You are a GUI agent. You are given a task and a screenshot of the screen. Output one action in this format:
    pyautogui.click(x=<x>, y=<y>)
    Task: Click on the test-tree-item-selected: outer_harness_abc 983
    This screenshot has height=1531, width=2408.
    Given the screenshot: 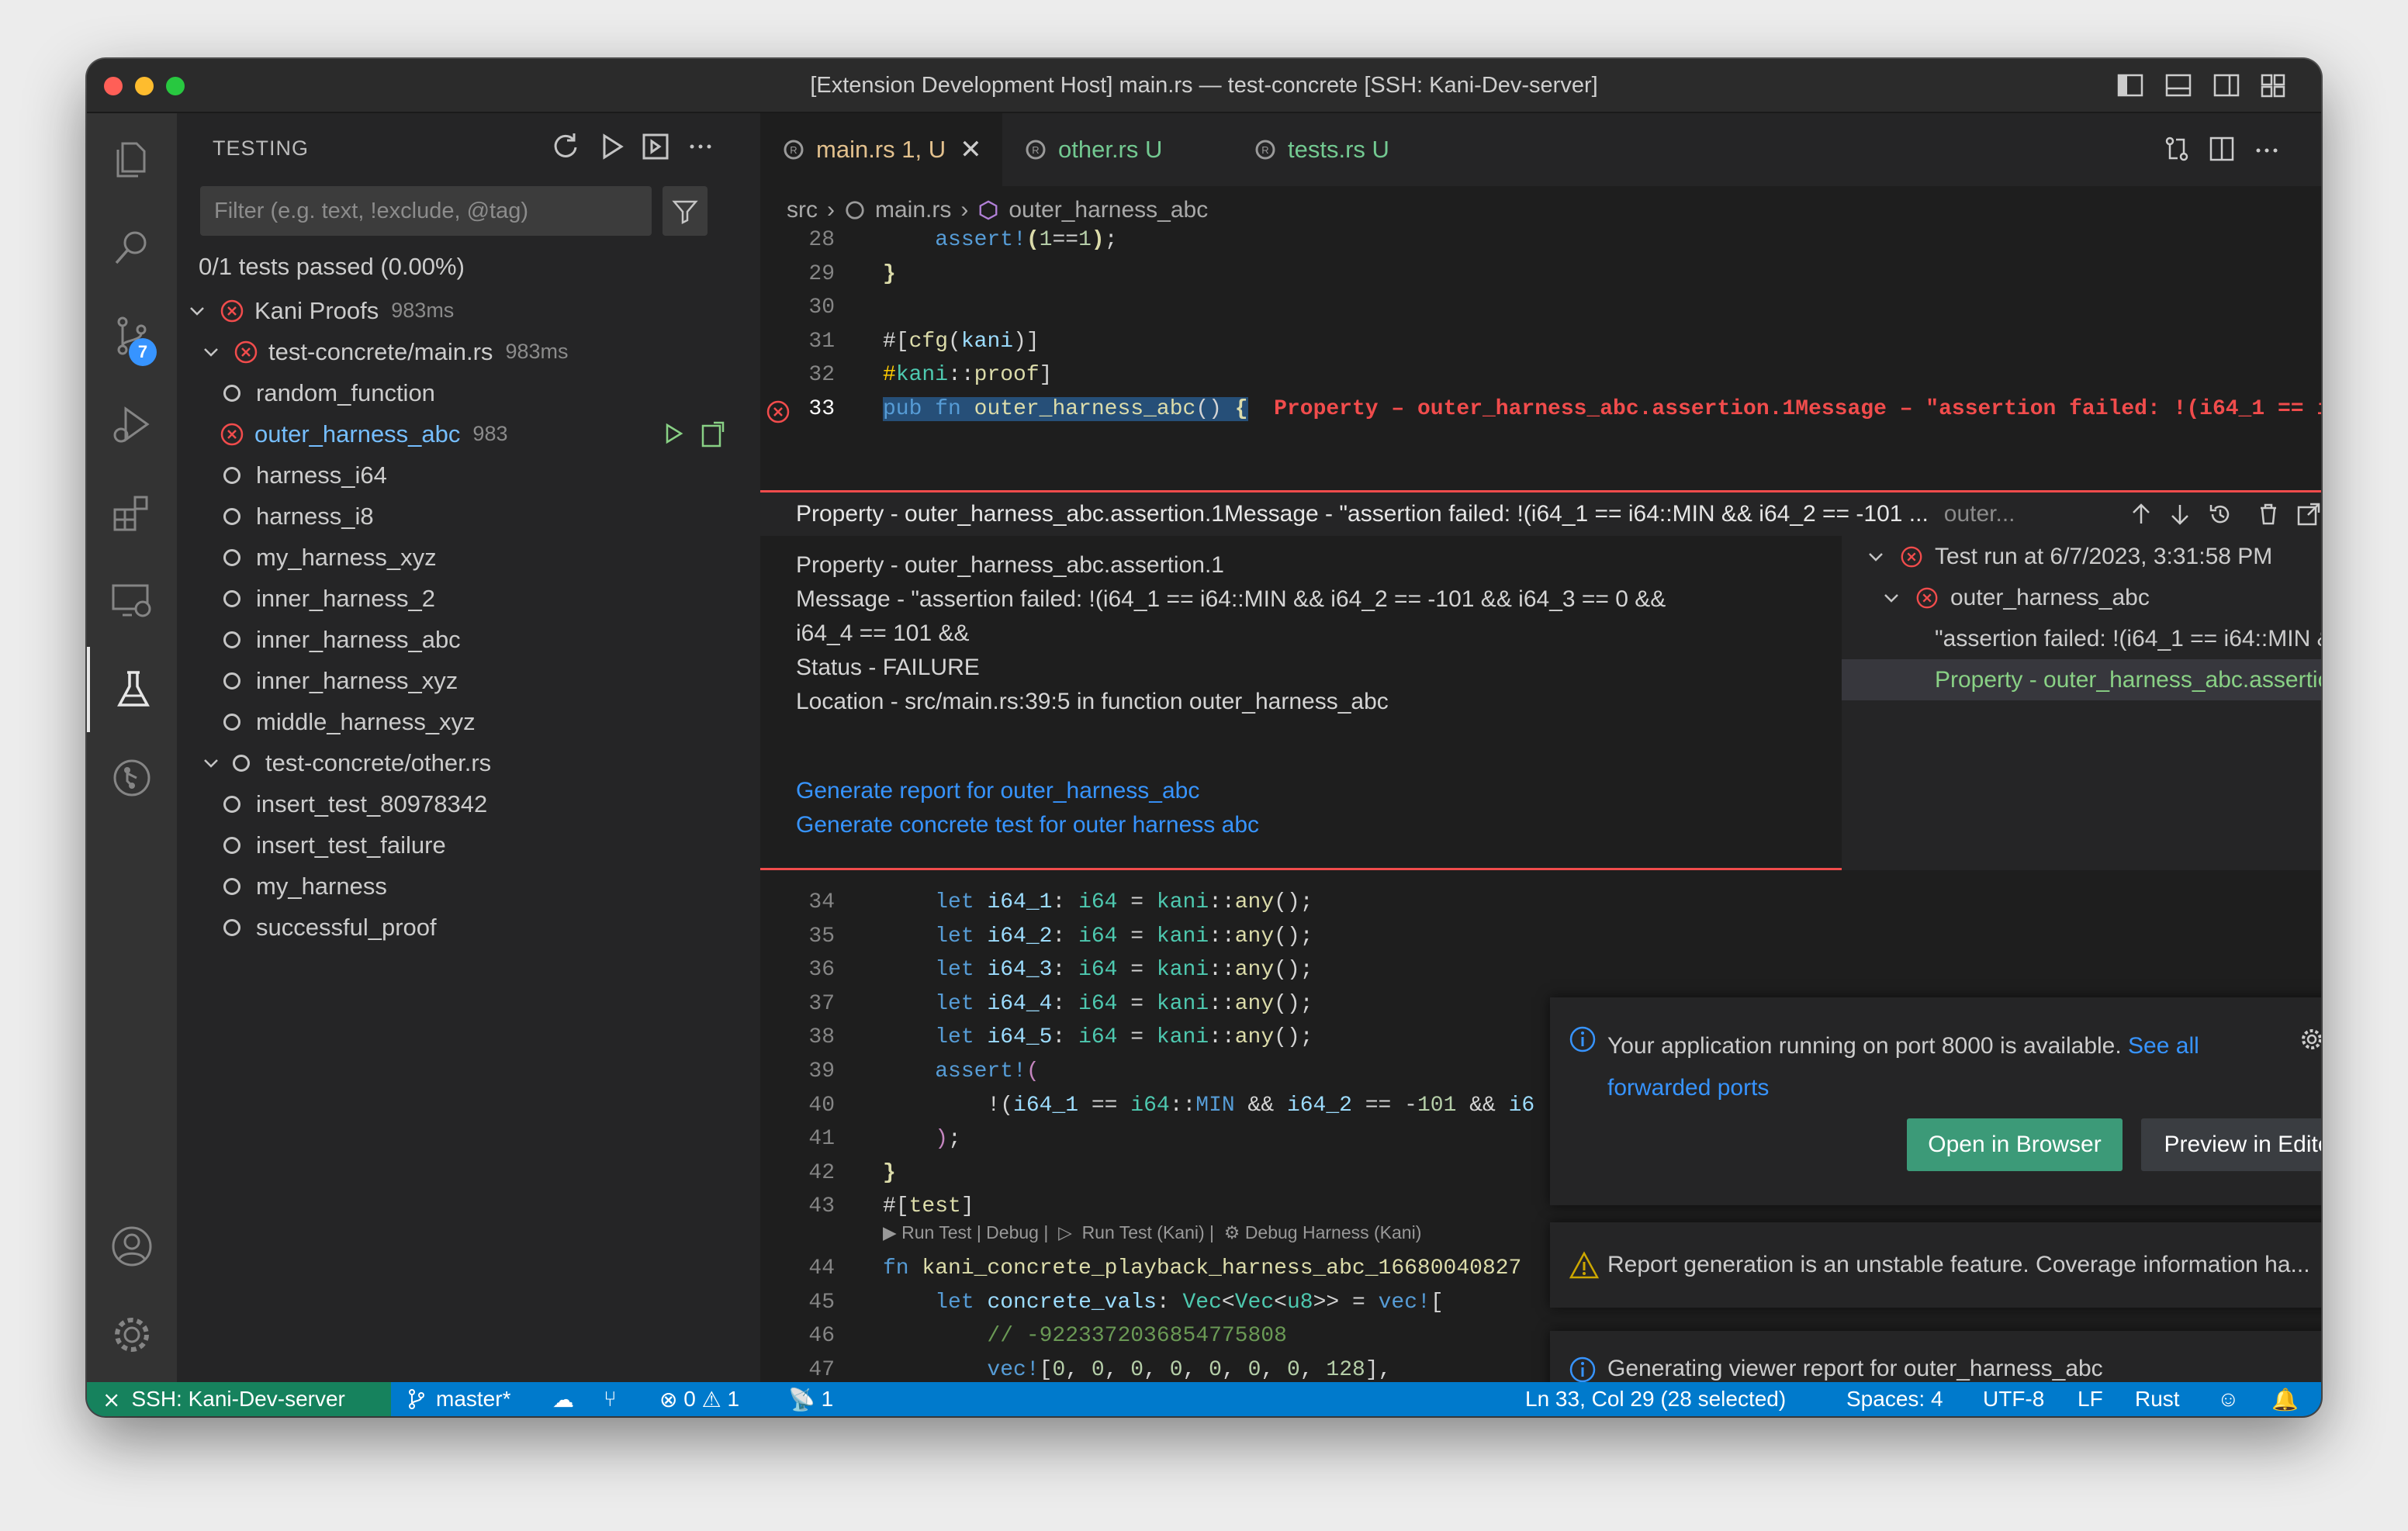 What is the action you would take?
    pyautogui.click(x=468, y=433)
    